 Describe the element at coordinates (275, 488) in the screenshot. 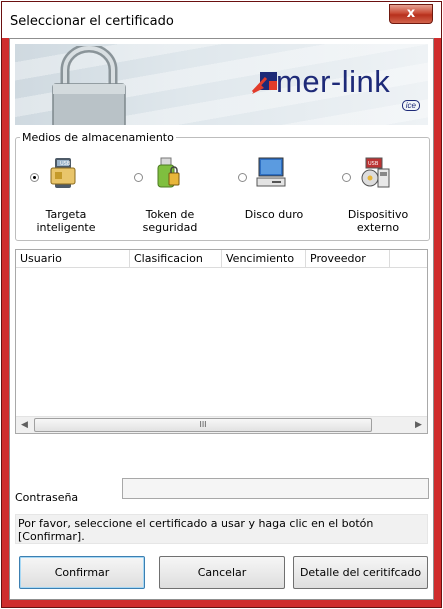

I see `password-field` at that location.